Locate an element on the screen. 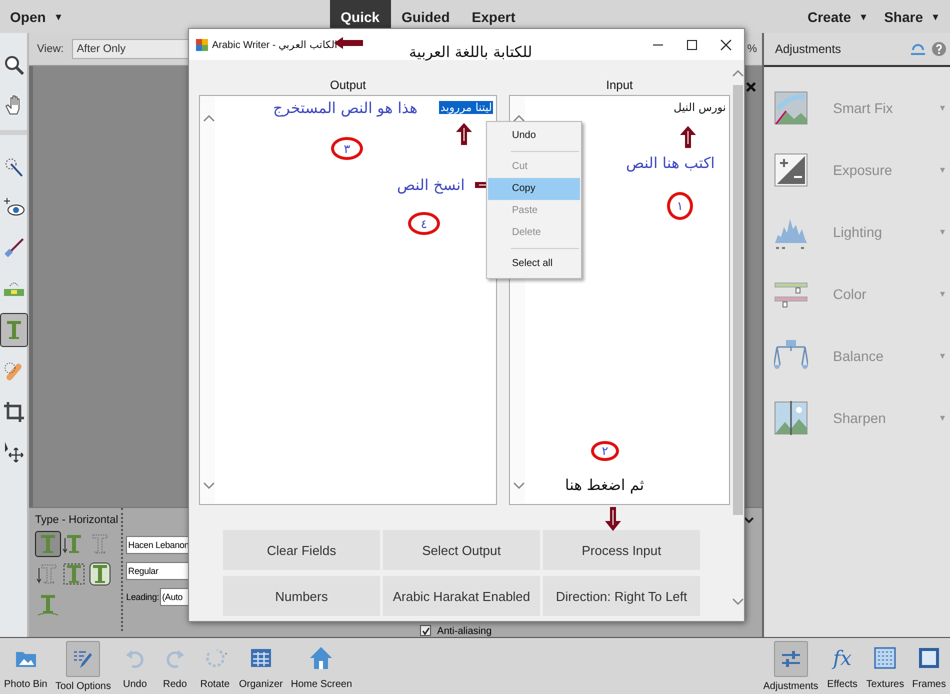  panel-title: Adjustments is located at coordinates (808, 49).